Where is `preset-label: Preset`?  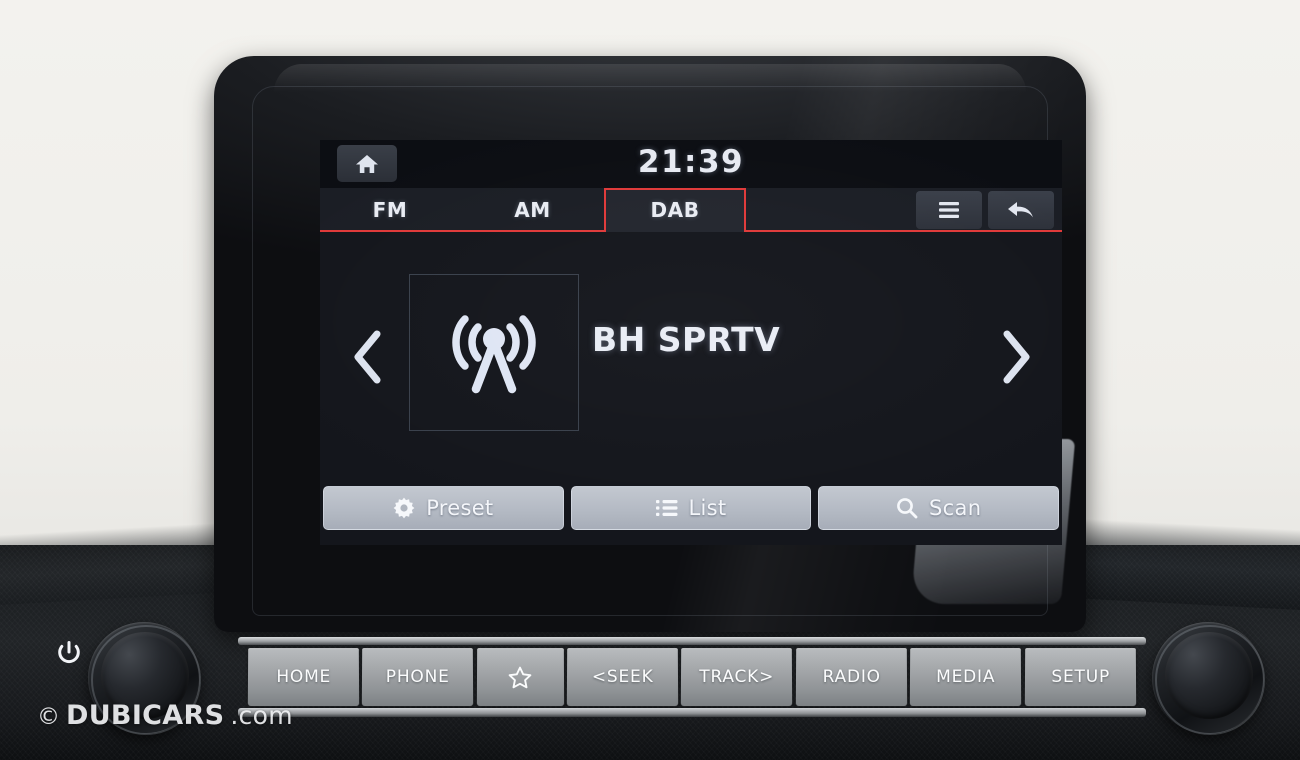
preset-label: Preset is located at coordinates (460, 507).